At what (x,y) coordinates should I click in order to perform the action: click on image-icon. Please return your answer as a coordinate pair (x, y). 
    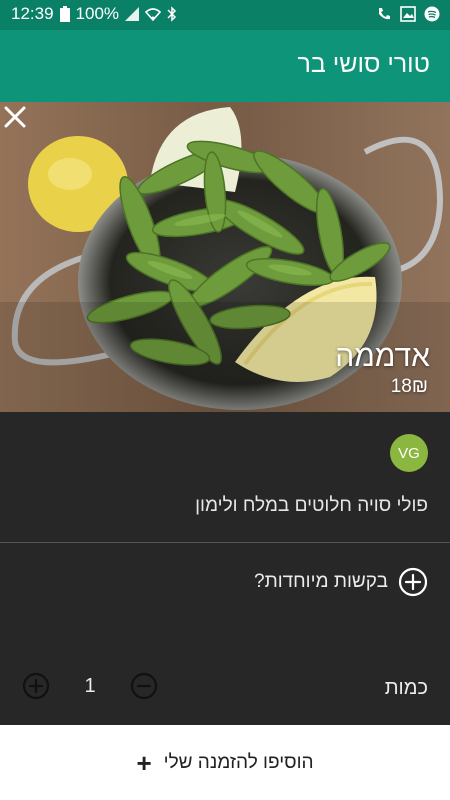
    Looking at the image, I should click on (408, 14).